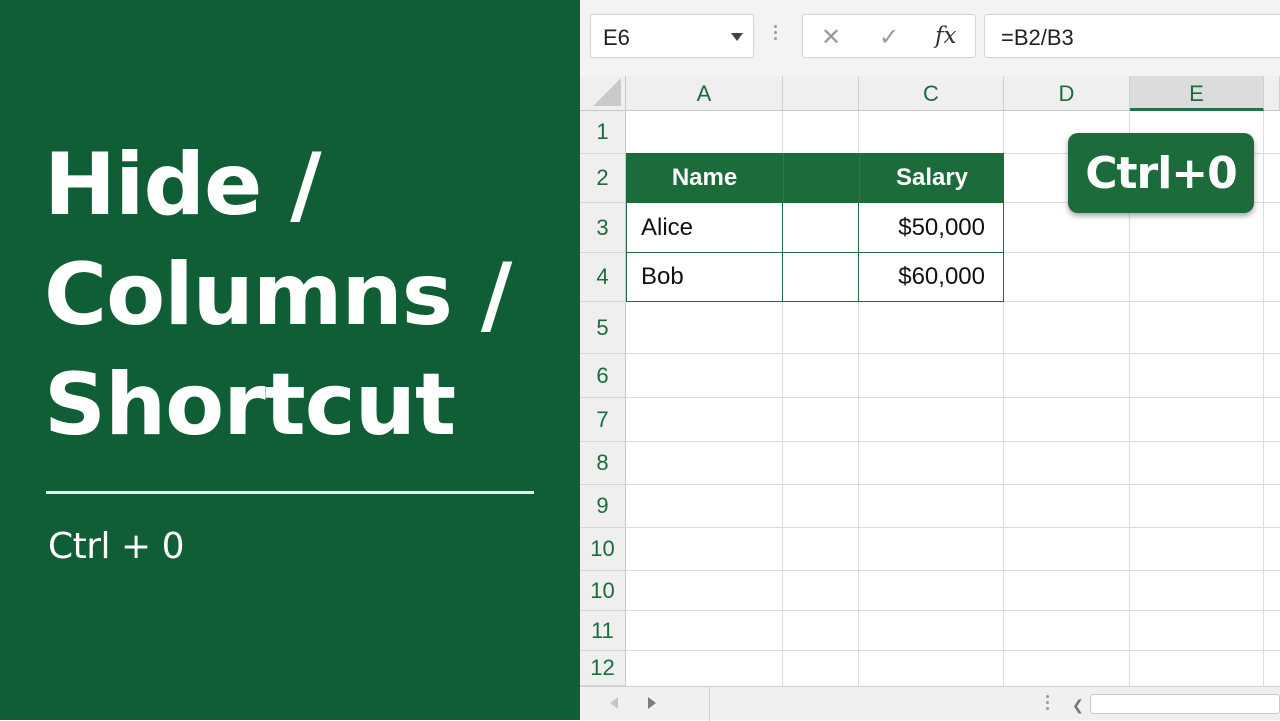 The height and width of the screenshot is (721, 1280). Describe the element at coordinates (616, 37) in the screenshot. I see `name-box-value: E6` at that location.